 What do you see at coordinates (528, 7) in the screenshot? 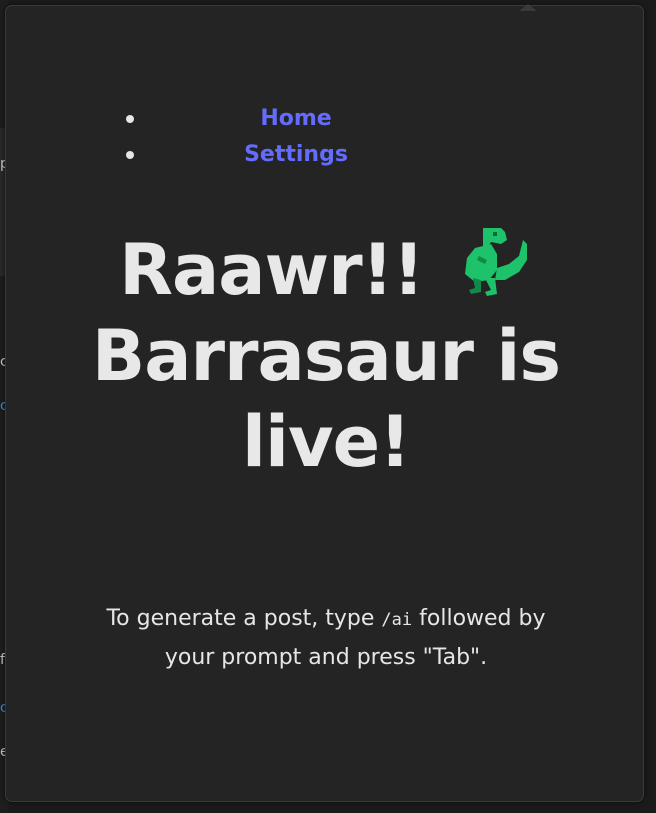
I see `popup-arrow` at bounding box center [528, 7].